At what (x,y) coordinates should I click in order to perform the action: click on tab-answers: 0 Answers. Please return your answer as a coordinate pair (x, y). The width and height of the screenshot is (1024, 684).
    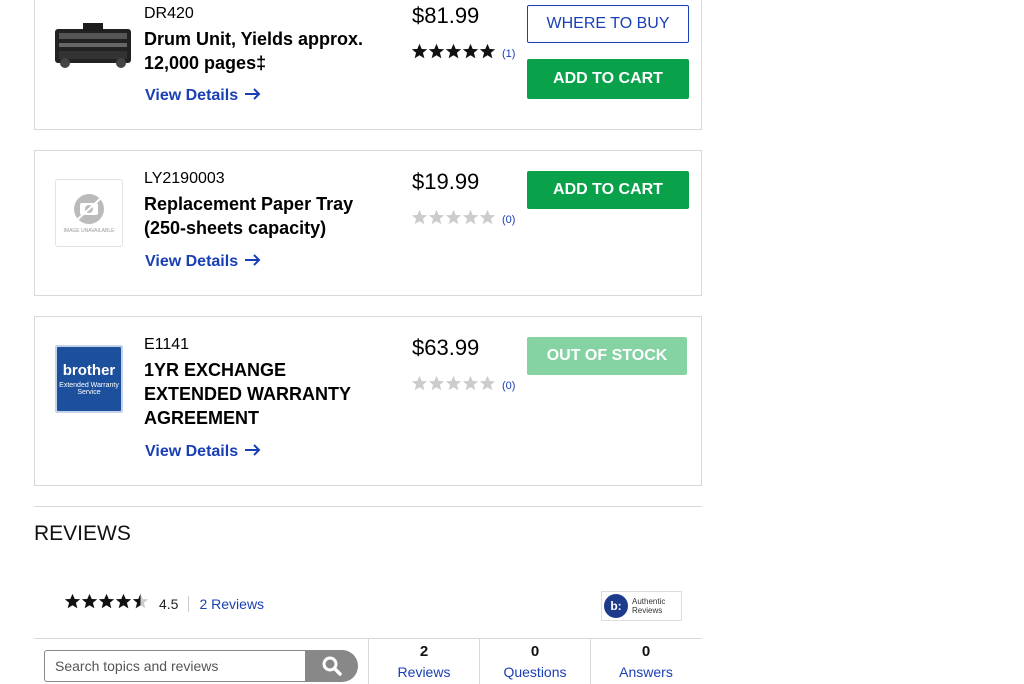
    Looking at the image, I should click on (645, 661).